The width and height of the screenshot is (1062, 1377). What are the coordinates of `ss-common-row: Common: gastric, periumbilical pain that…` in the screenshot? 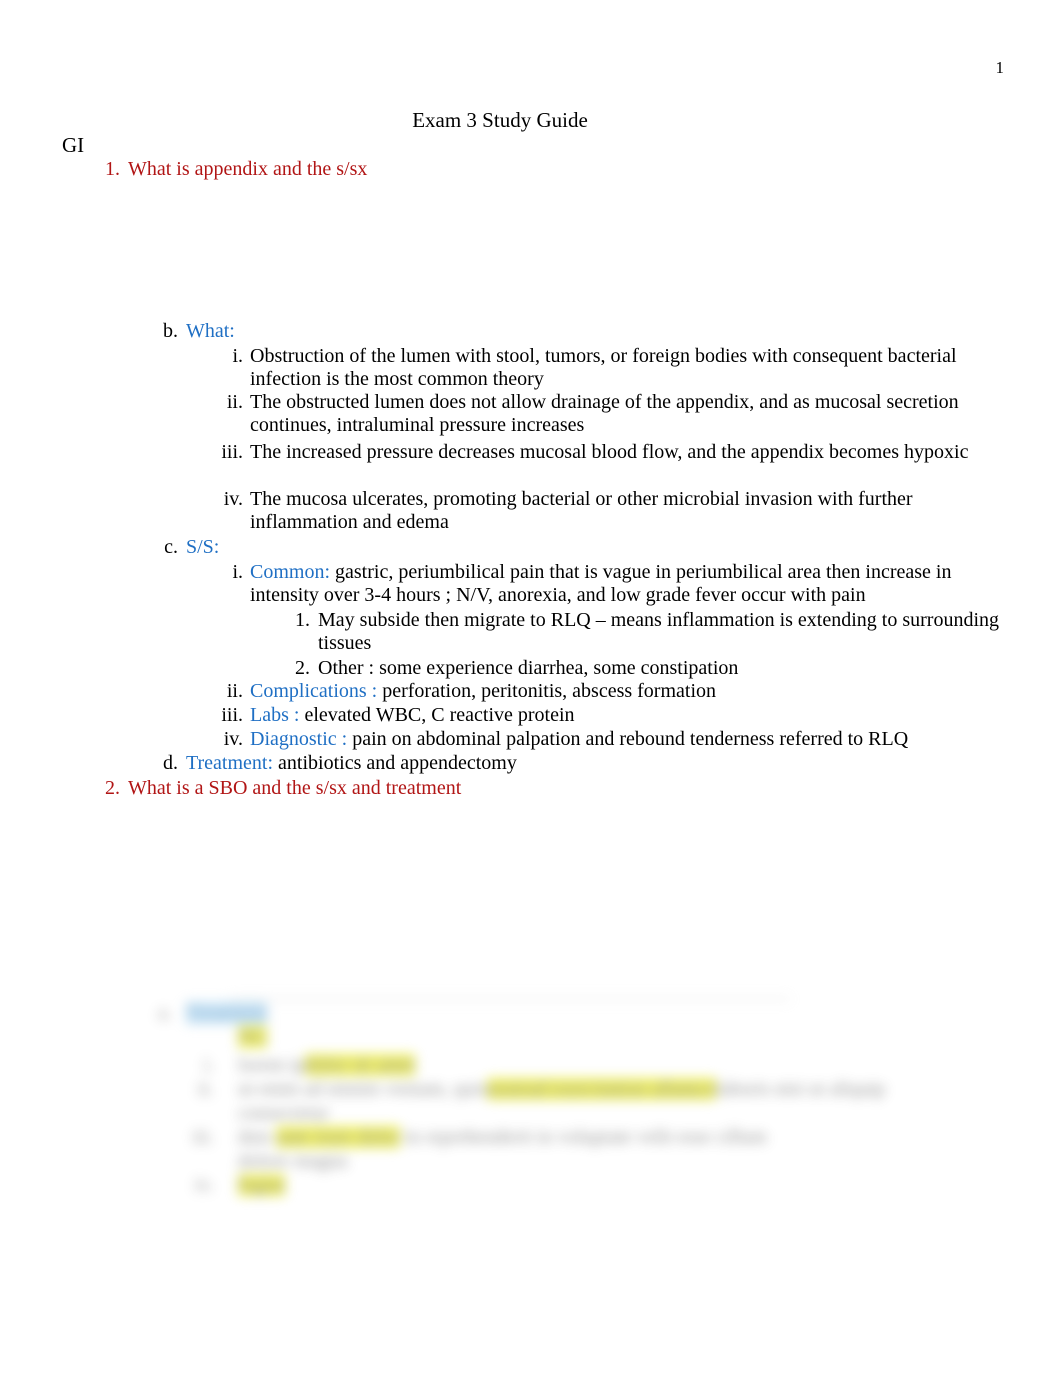 It's located at (628, 584).